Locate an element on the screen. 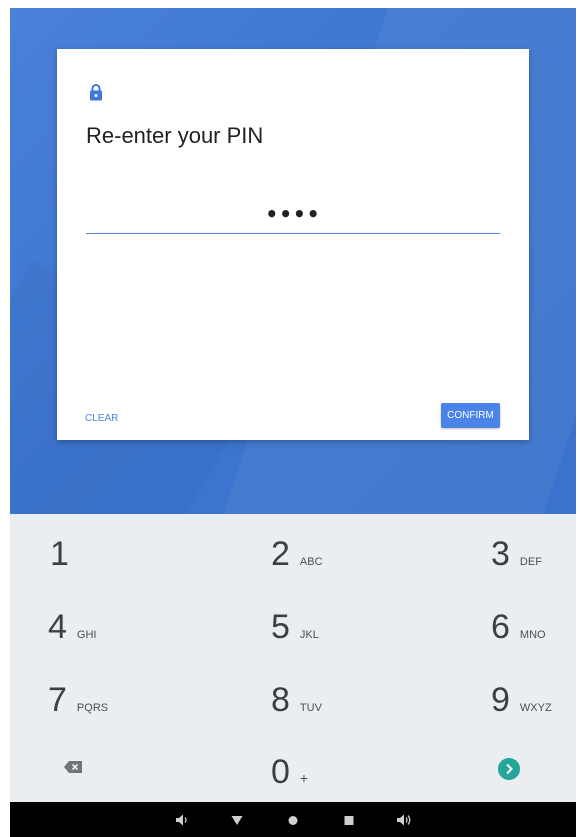  key-letters: JKL is located at coordinates (309, 635).